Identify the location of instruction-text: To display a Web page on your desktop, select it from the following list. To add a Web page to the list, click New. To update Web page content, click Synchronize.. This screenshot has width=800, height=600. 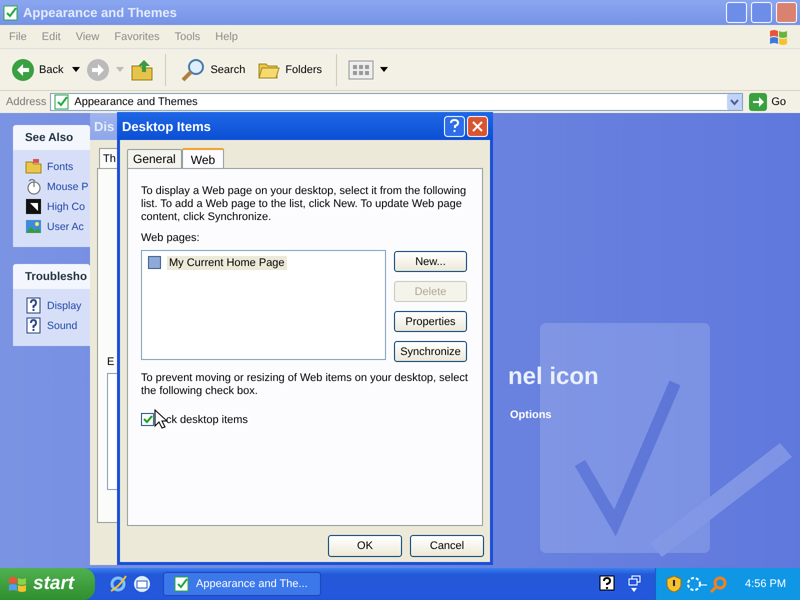
(304, 204).